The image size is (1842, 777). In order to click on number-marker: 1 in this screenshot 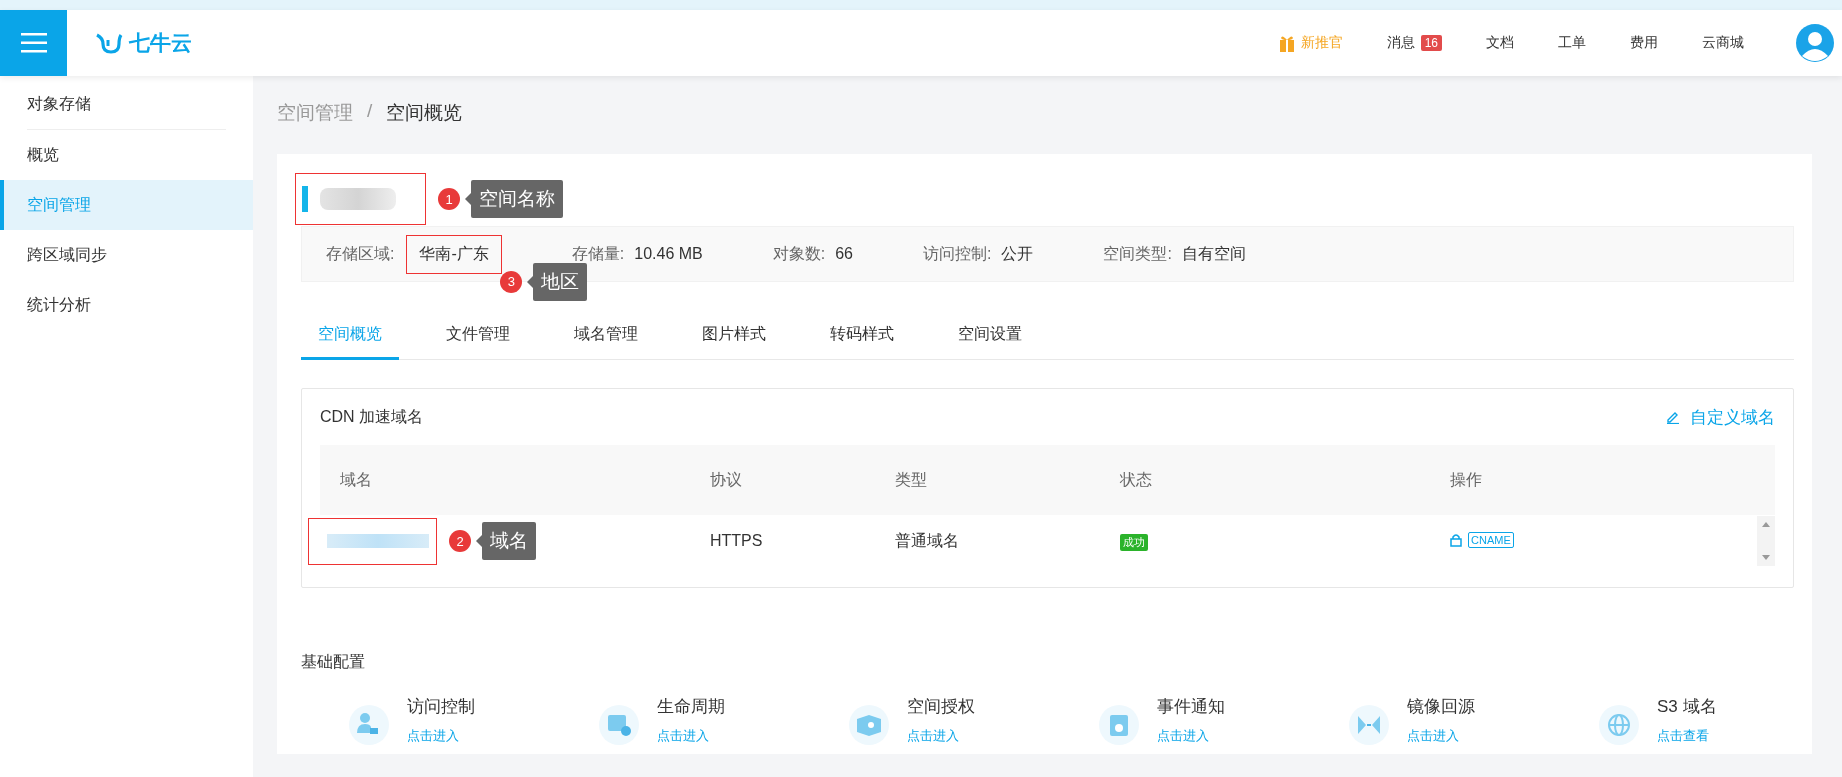, I will do `click(449, 199)`.